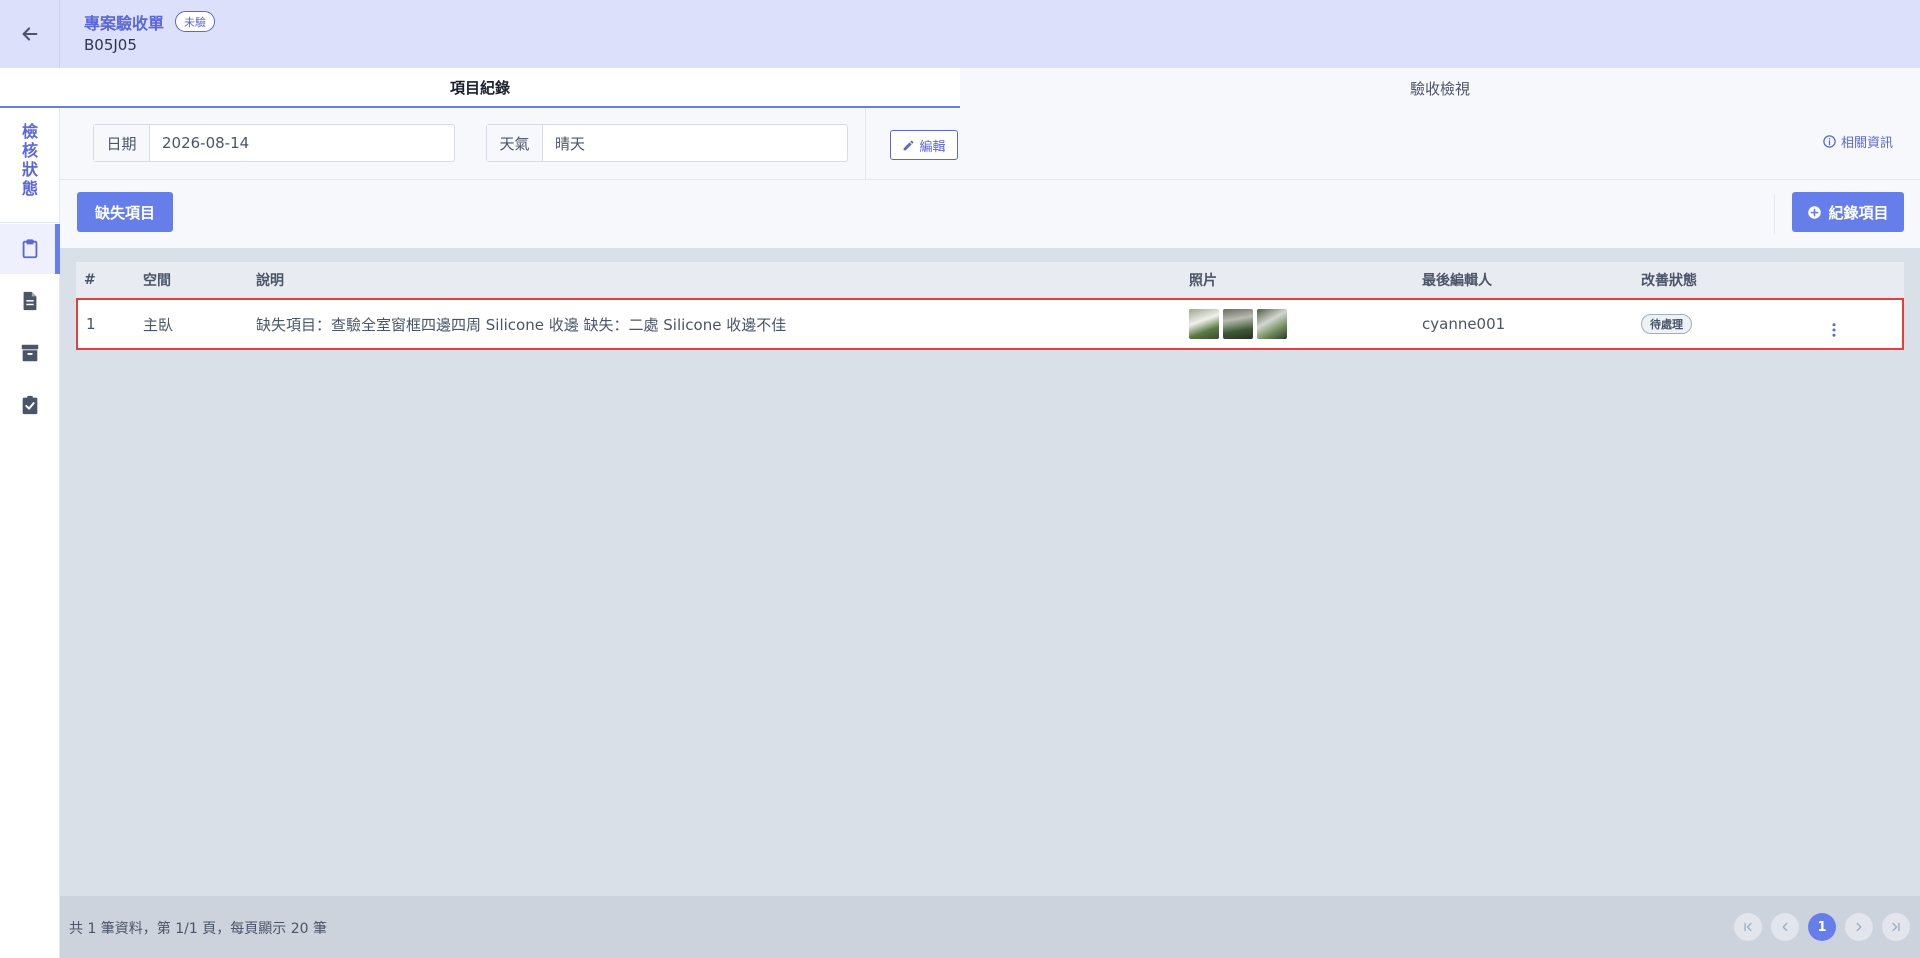 Image resolution: width=1920 pixels, height=958 pixels. I want to click on weather-label: 天氣, so click(515, 143).